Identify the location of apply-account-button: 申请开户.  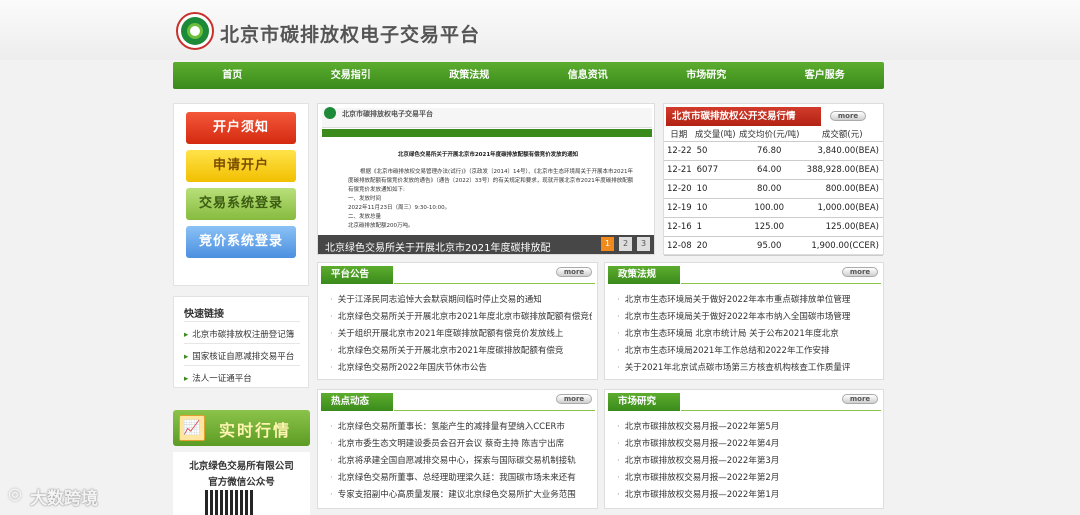
(241, 166).